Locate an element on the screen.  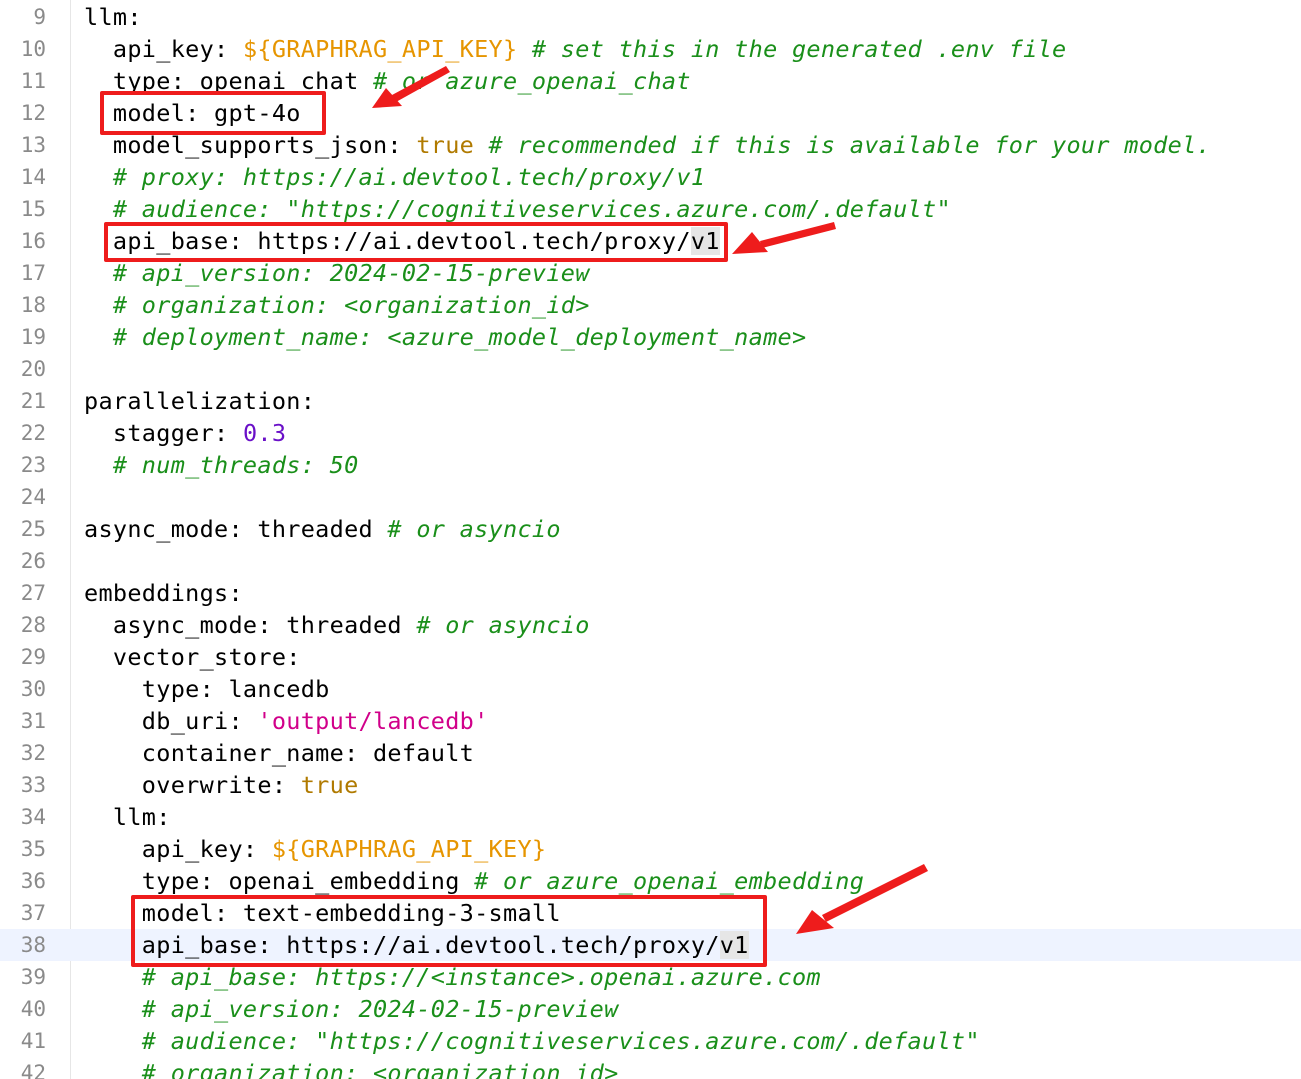
line-number: 14 is located at coordinates (33, 177).